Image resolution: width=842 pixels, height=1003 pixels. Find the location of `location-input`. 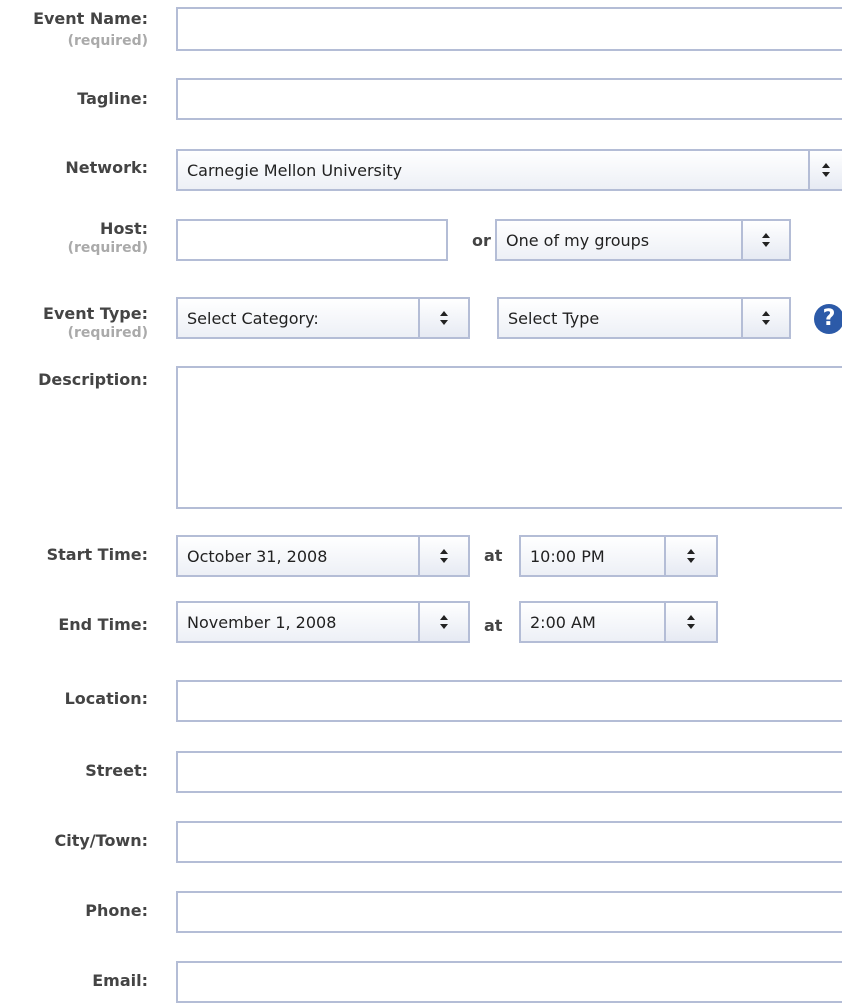

location-input is located at coordinates (509, 701).